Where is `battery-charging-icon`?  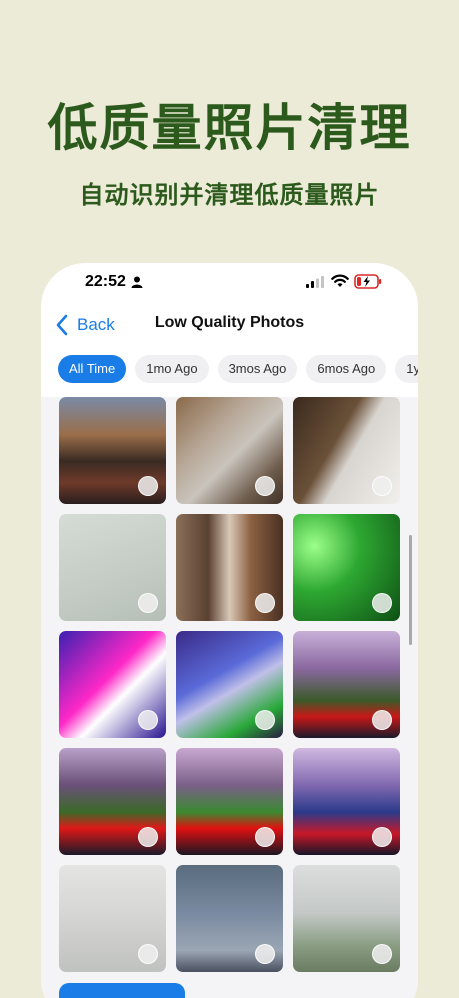 battery-charging-icon is located at coordinates (368, 281).